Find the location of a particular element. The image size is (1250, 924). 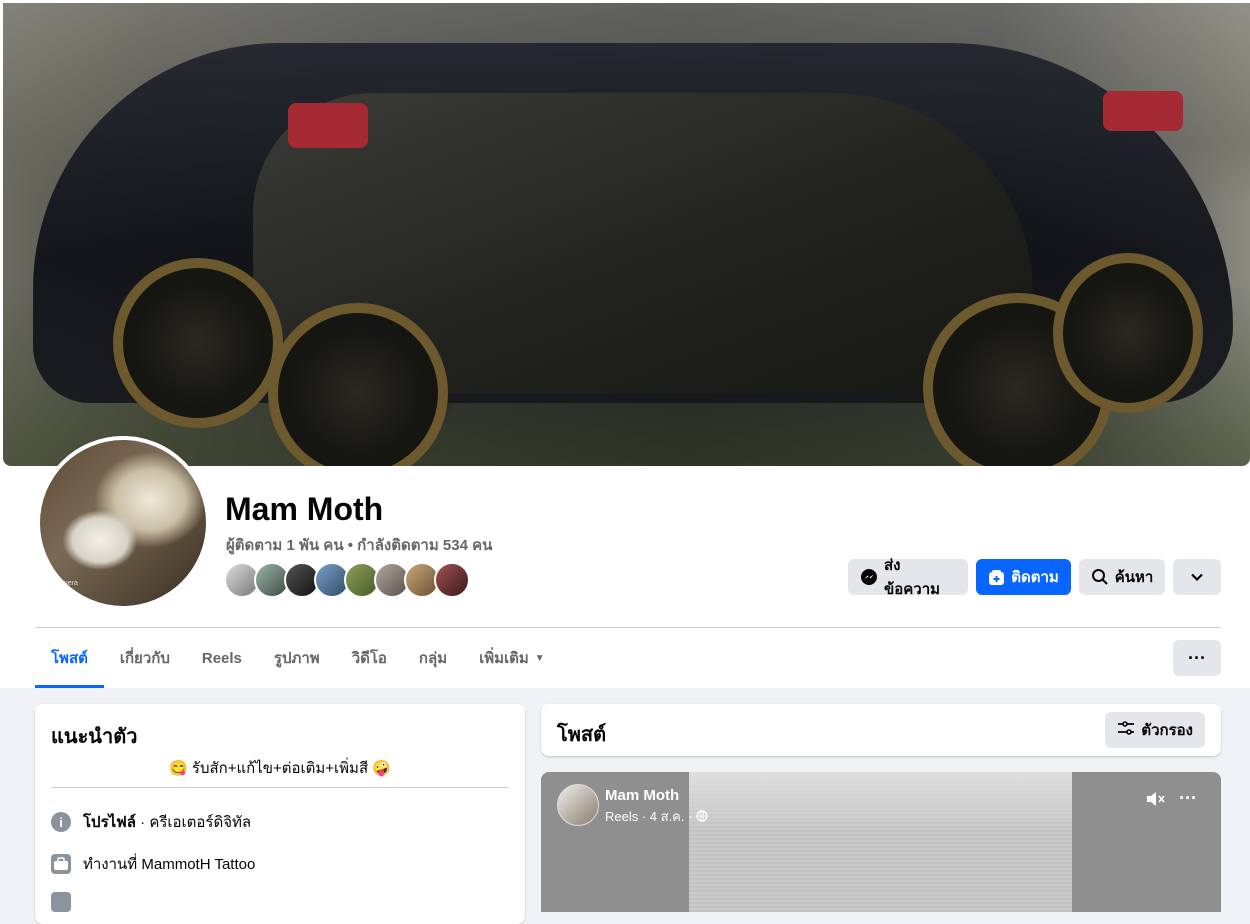

tab-more: เพิ่มเติม ▼ is located at coordinates (512, 658).